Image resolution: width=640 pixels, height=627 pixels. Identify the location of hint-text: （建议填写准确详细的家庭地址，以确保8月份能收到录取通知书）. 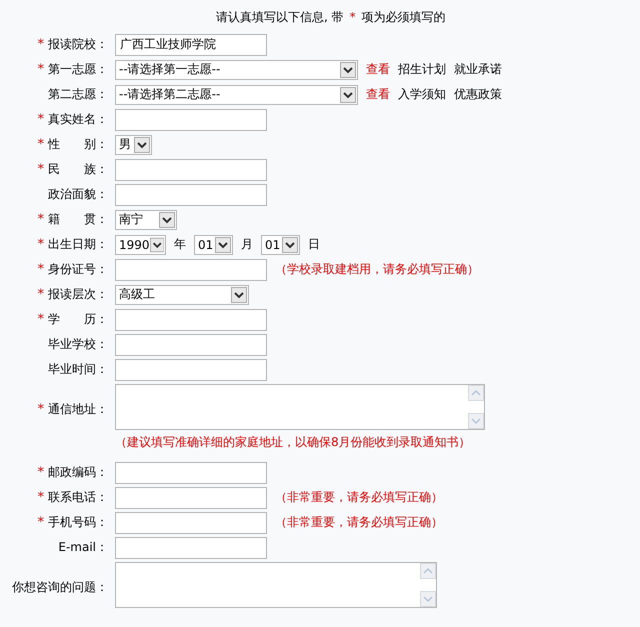
(293, 442).